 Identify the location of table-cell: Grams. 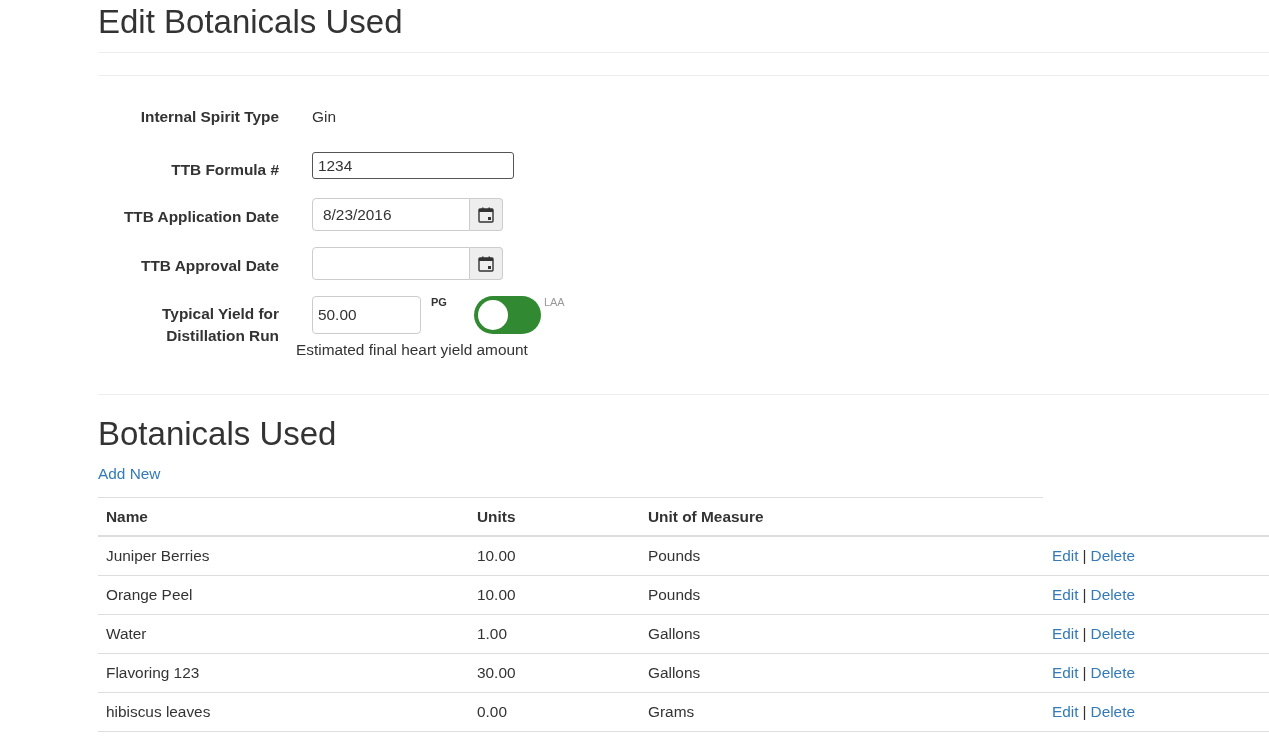
(671, 711).